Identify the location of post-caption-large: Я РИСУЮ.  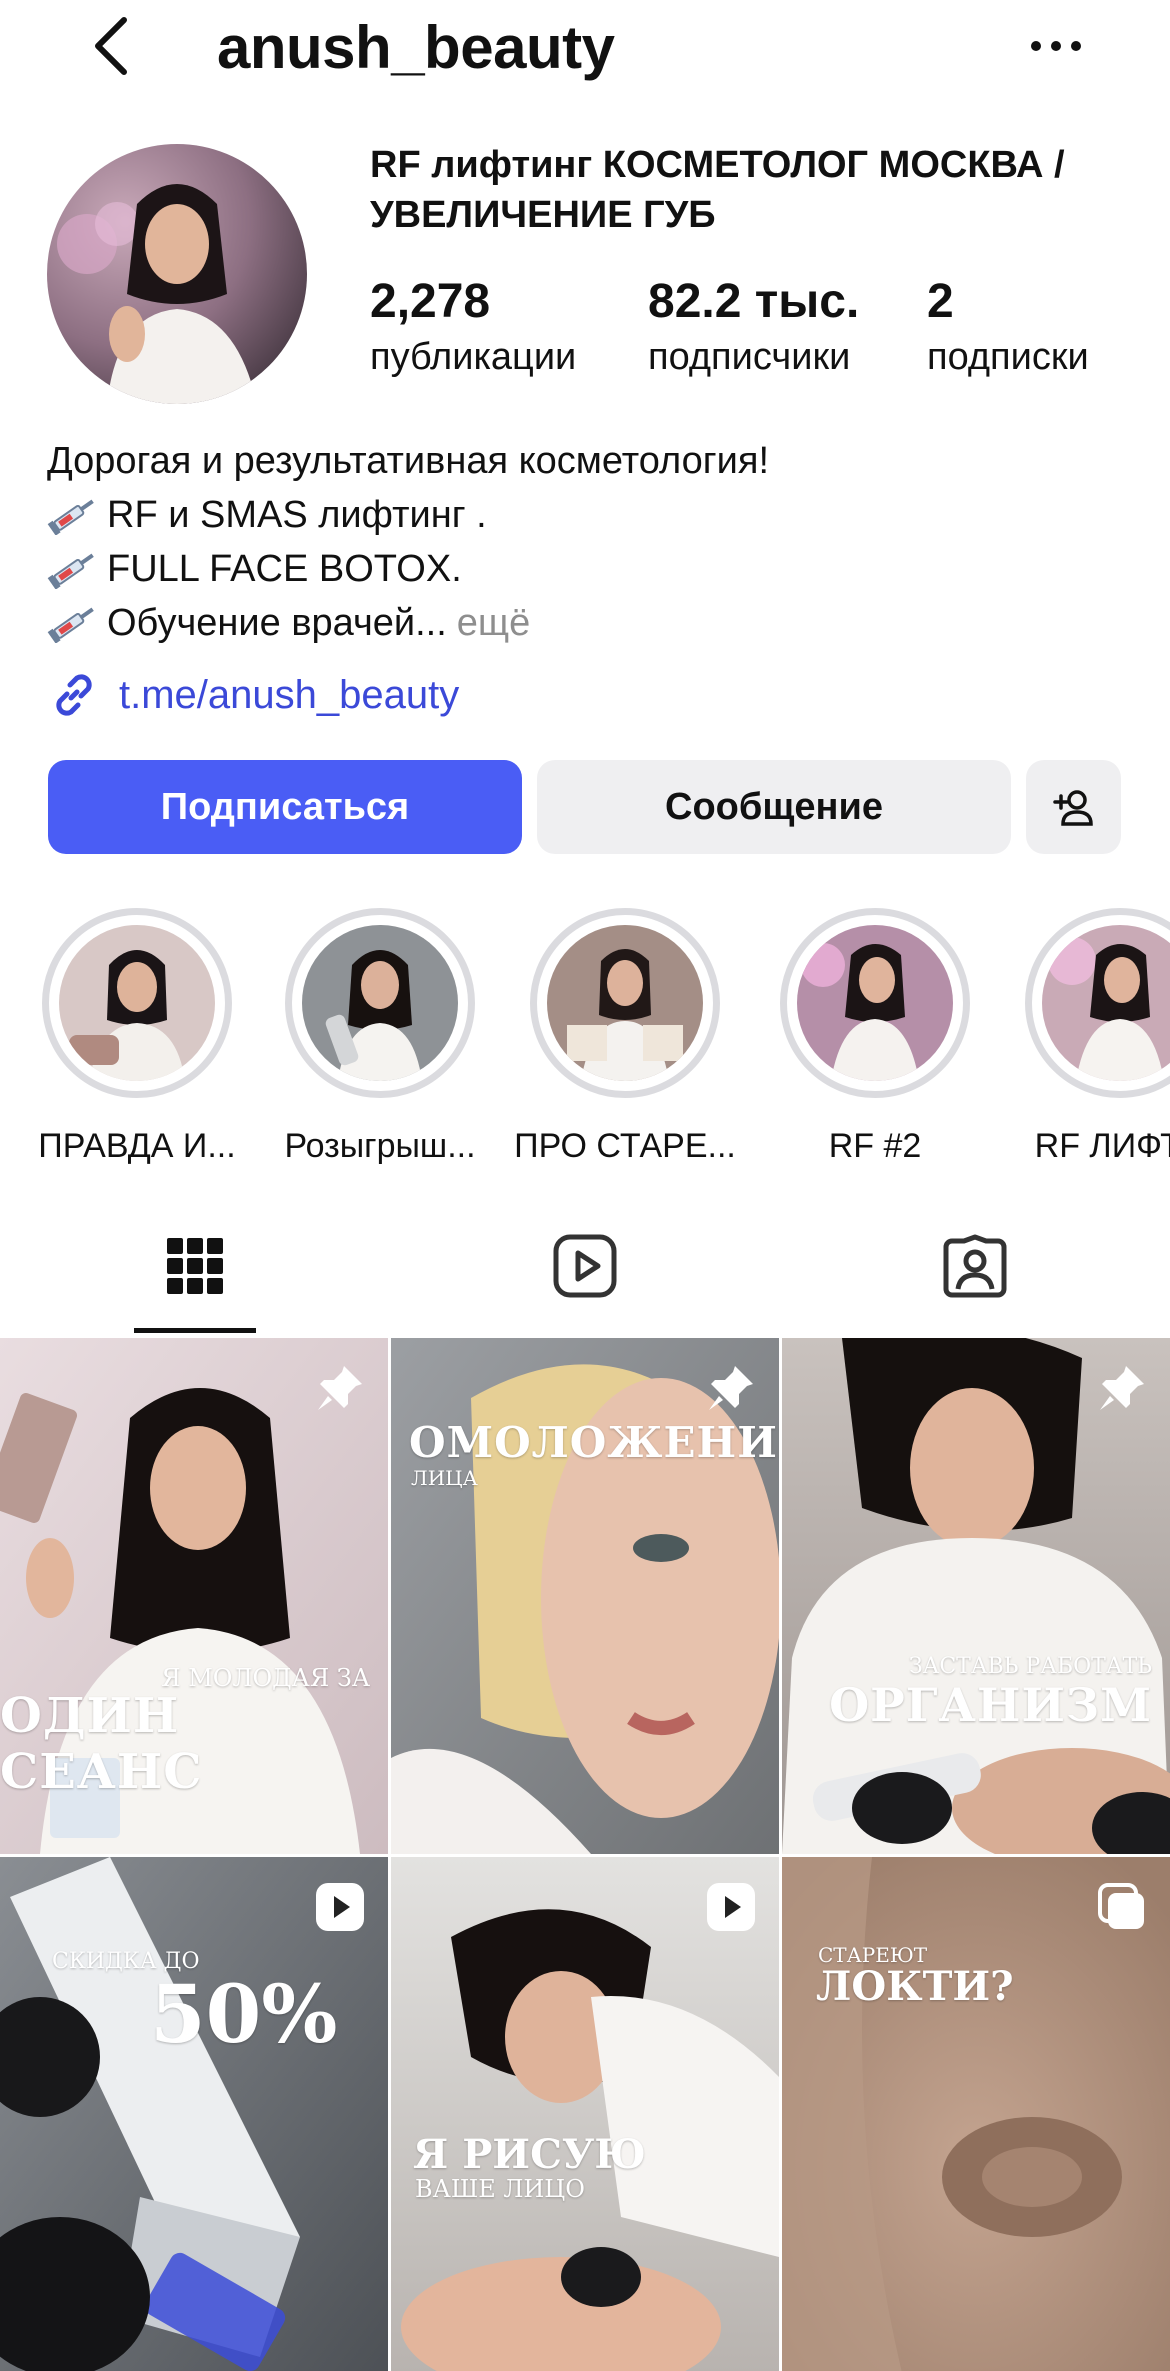
(529, 2154).